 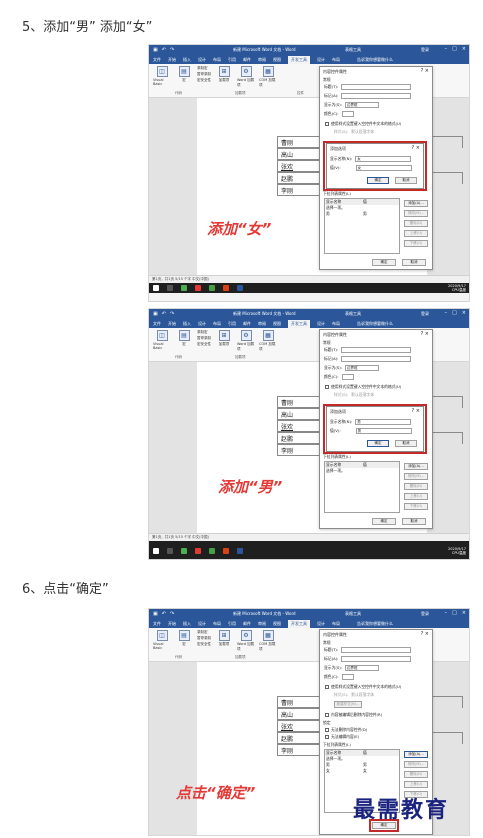 What do you see at coordinates (327, 737) in the screenshot?
I see `lock-edit-checkbox` at bounding box center [327, 737].